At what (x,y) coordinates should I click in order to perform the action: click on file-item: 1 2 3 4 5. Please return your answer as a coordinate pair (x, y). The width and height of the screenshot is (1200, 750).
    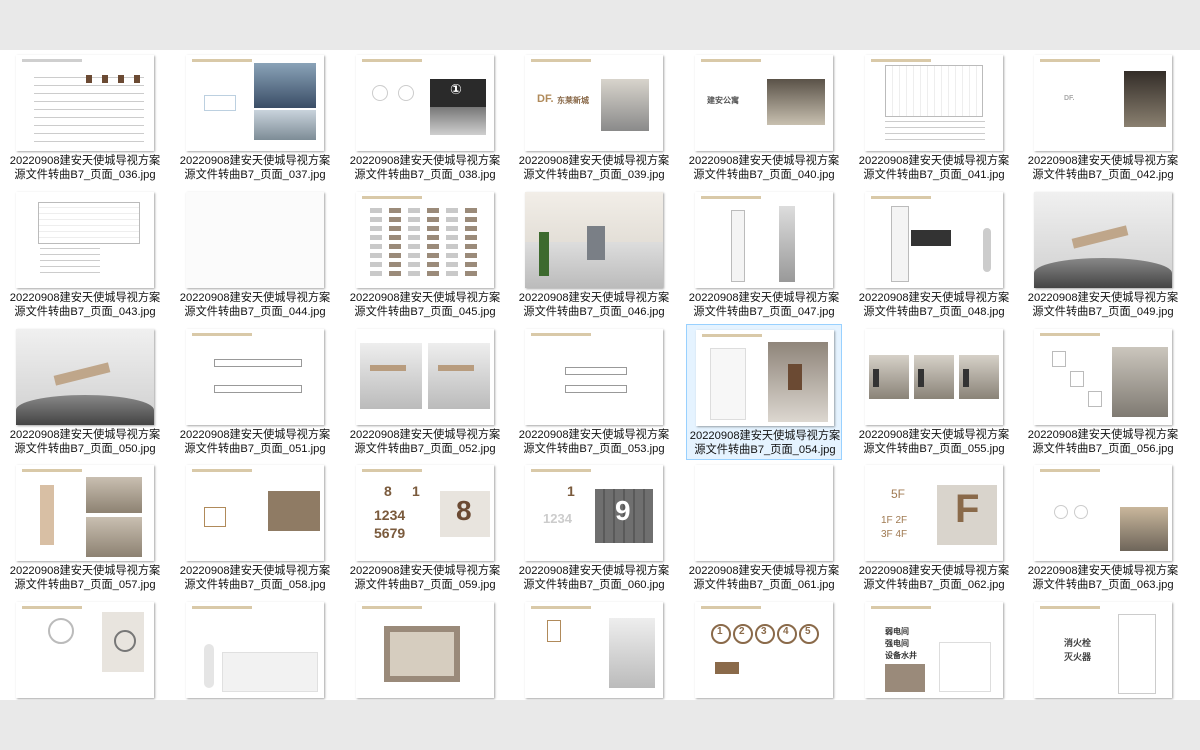
    Looking at the image, I should click on (764, 648).